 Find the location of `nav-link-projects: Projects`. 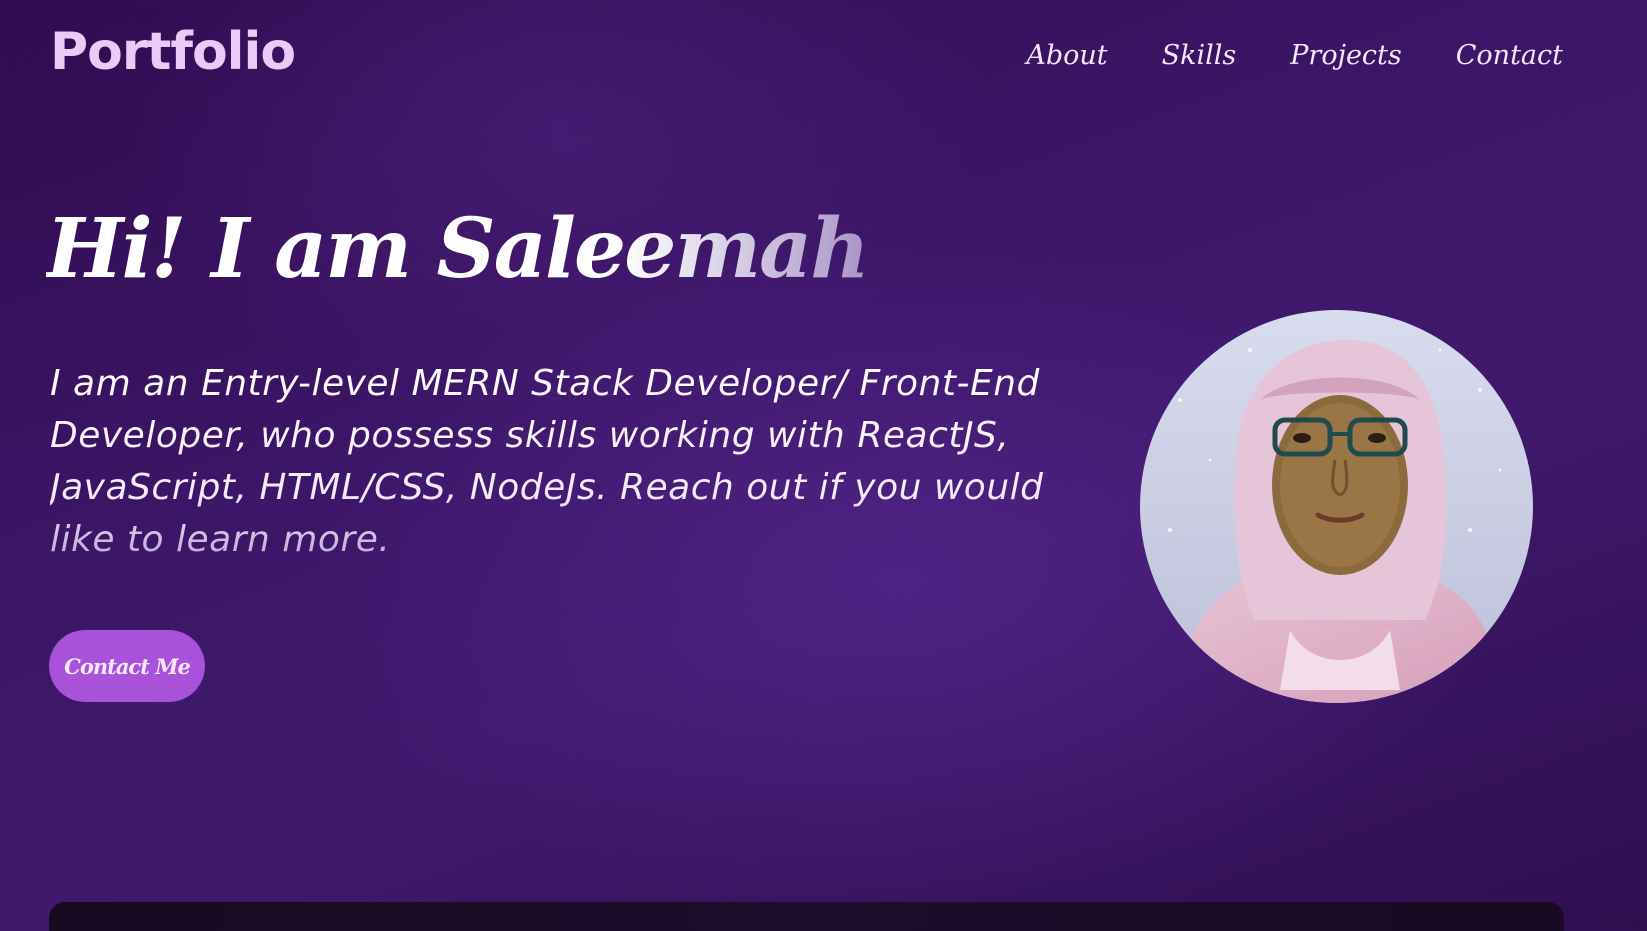

nav-link-projects: Projects is located at coordinates (1346, 55).